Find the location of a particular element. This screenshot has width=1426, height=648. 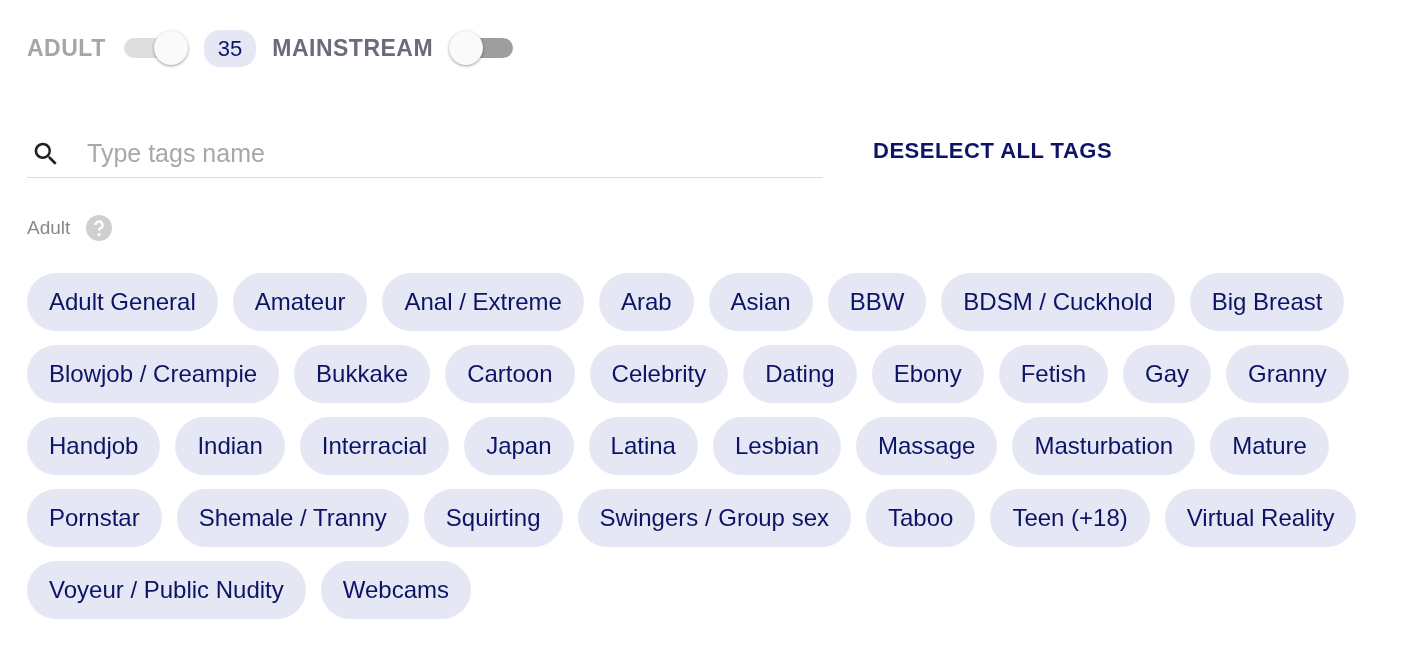

tag-chip: Squirting is located at coordinates (493, 517).